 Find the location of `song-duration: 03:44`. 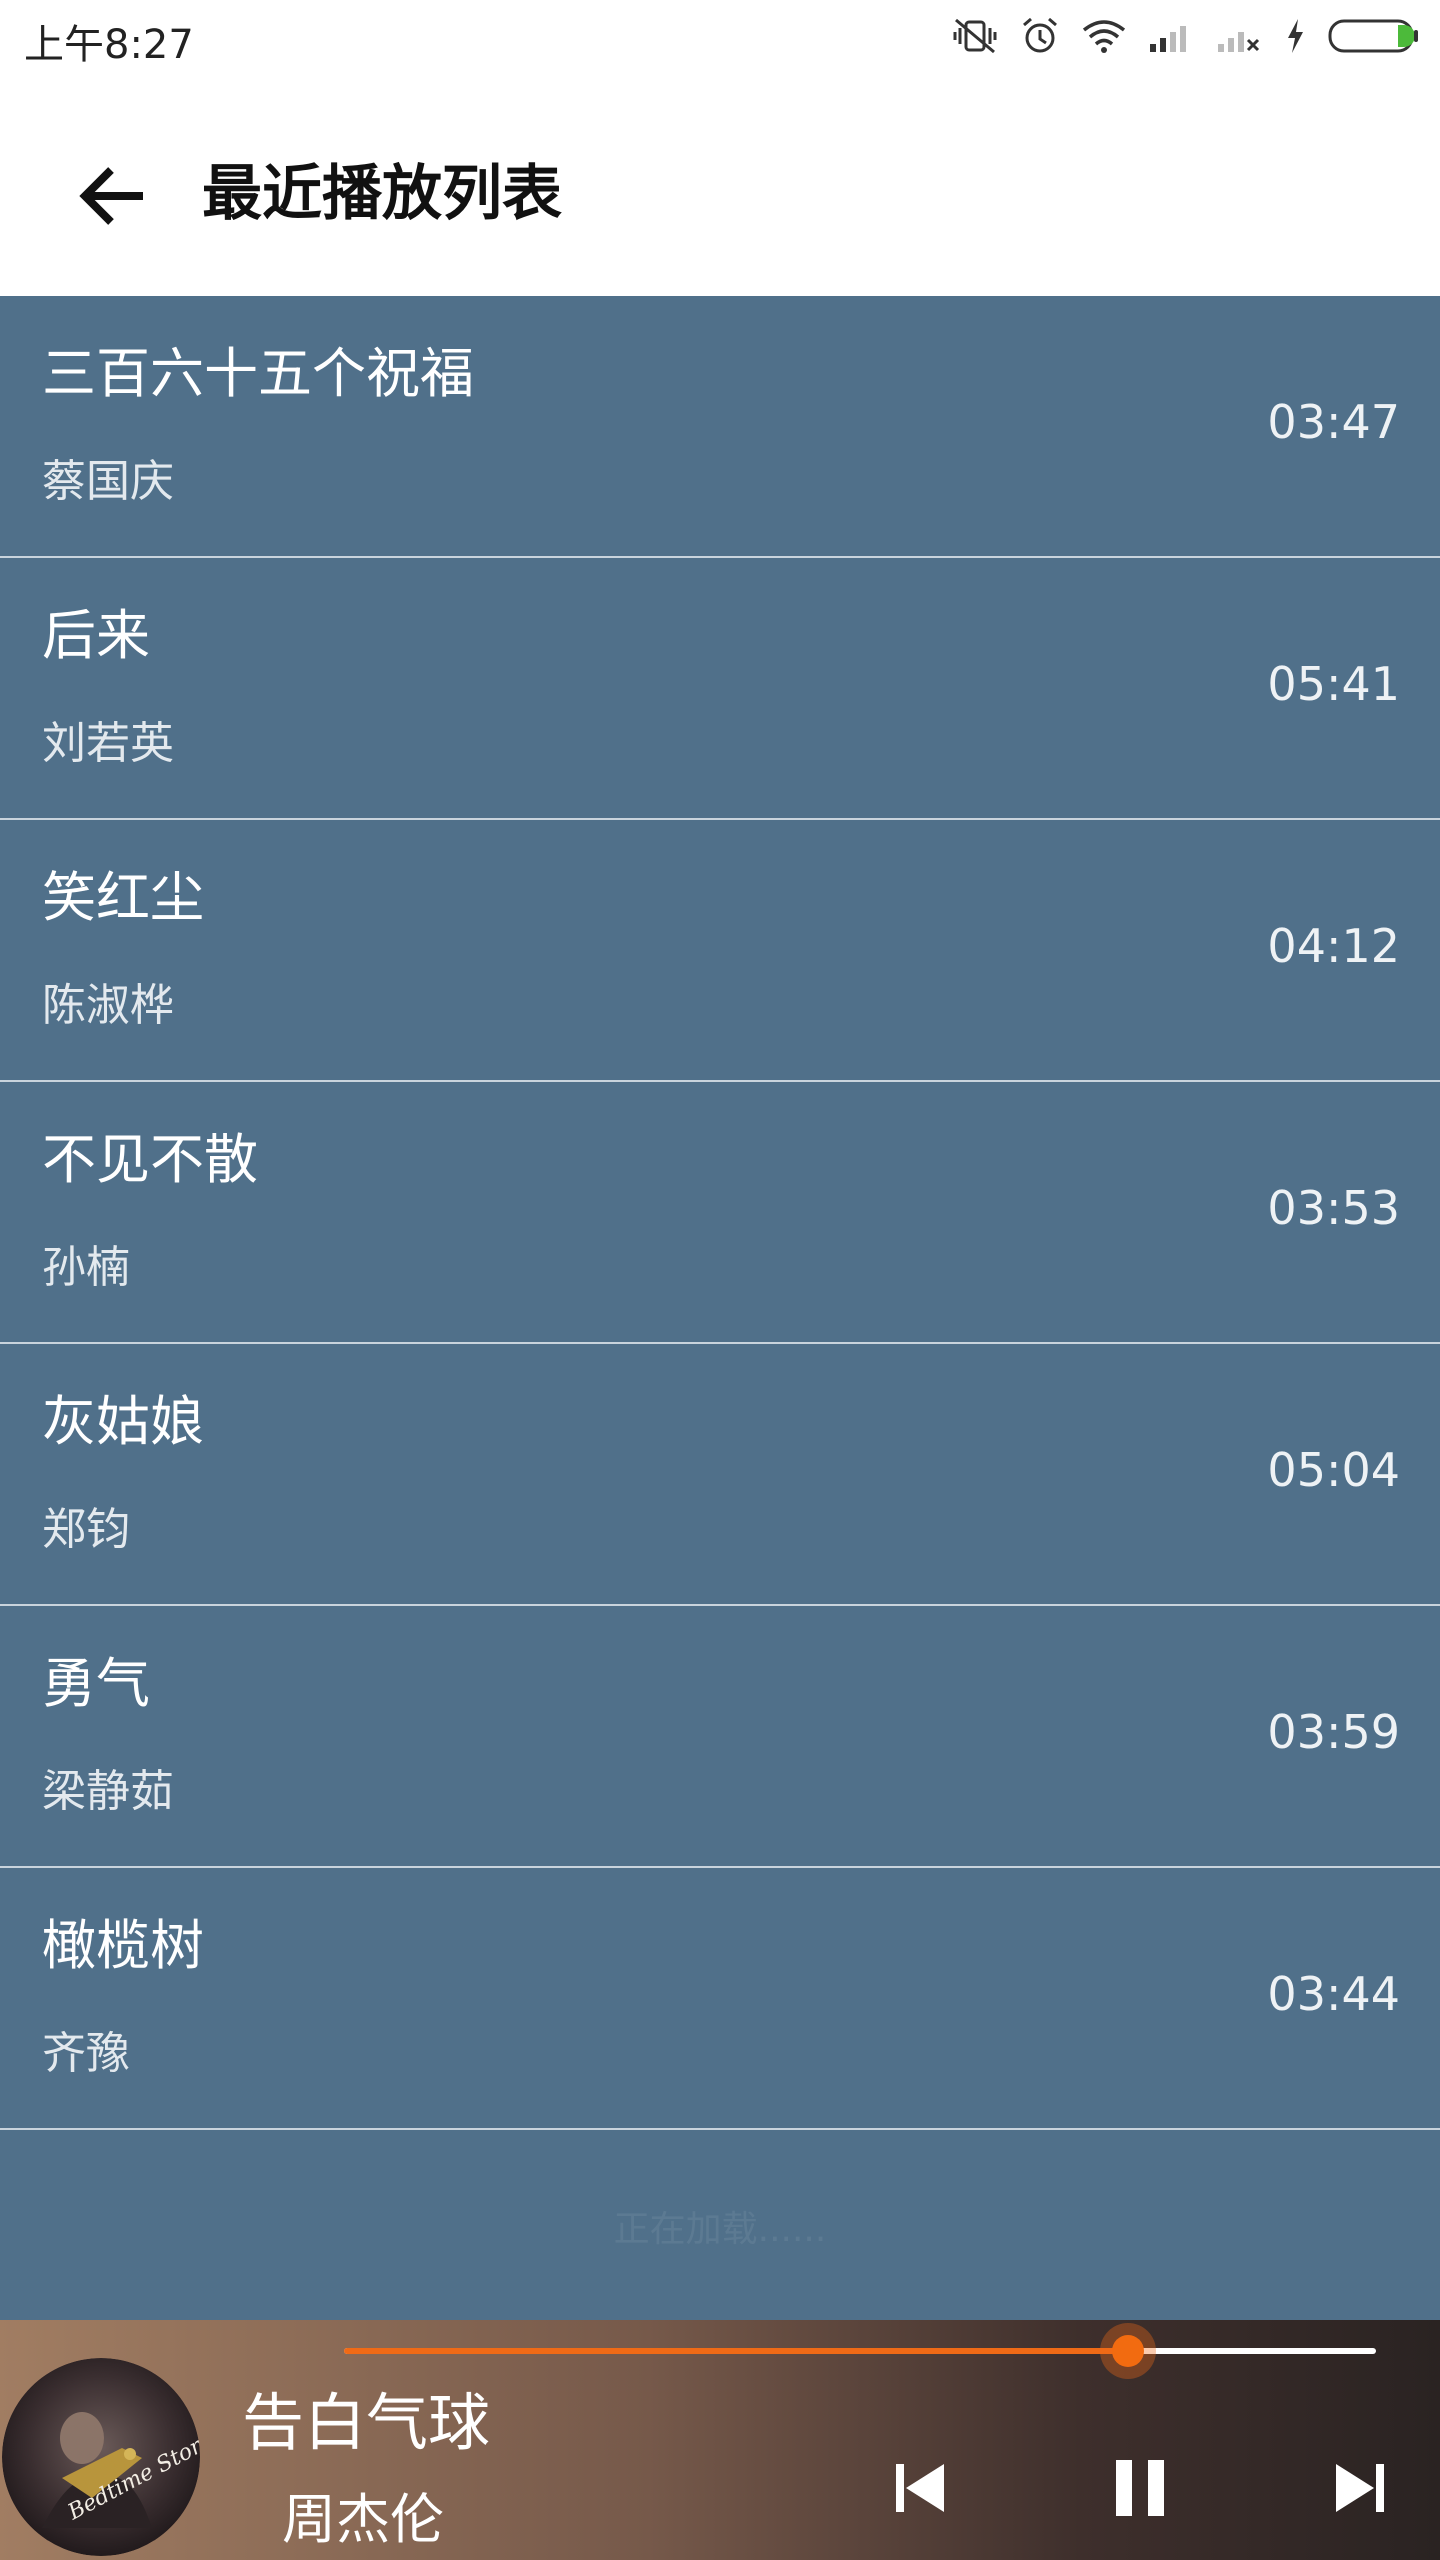

song-duration: 03:44 is located at coordinates (1333, 1994).